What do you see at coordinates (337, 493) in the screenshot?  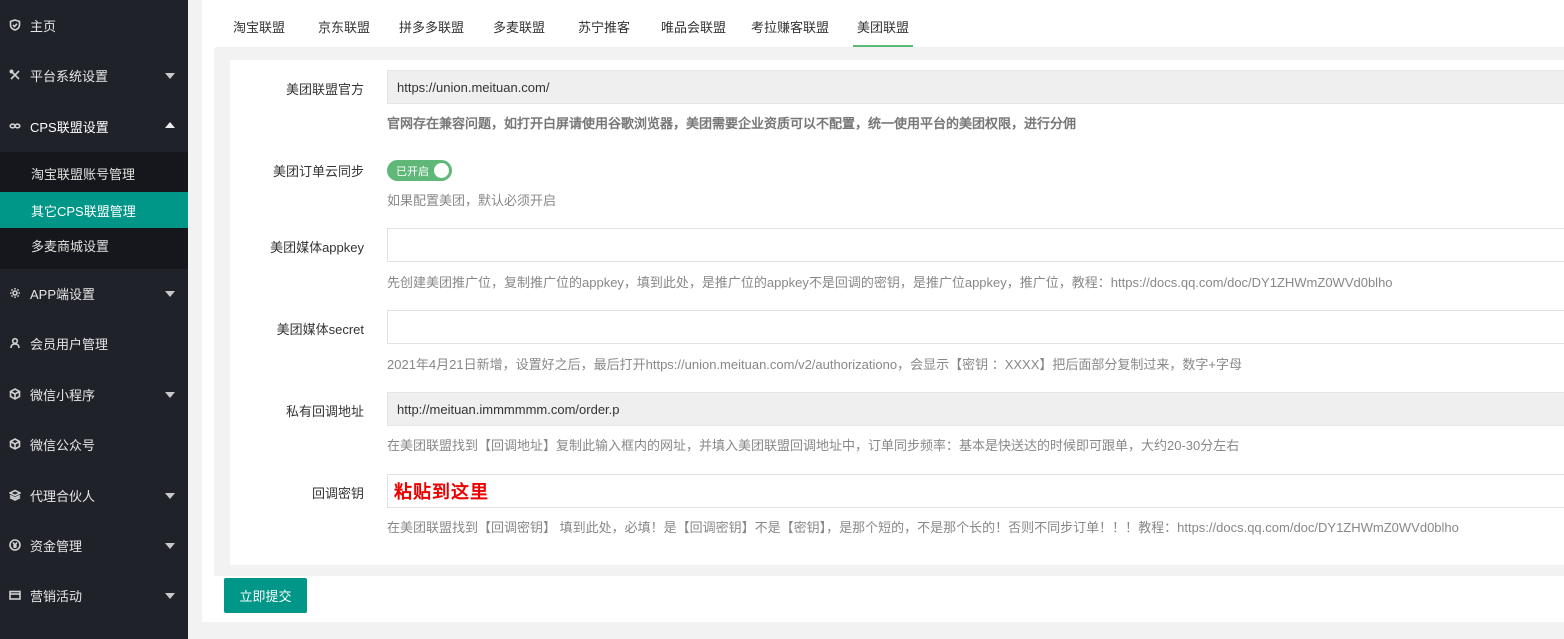 I see `callback-secret-label: 回调密钥` at bounding box center [337, 493].